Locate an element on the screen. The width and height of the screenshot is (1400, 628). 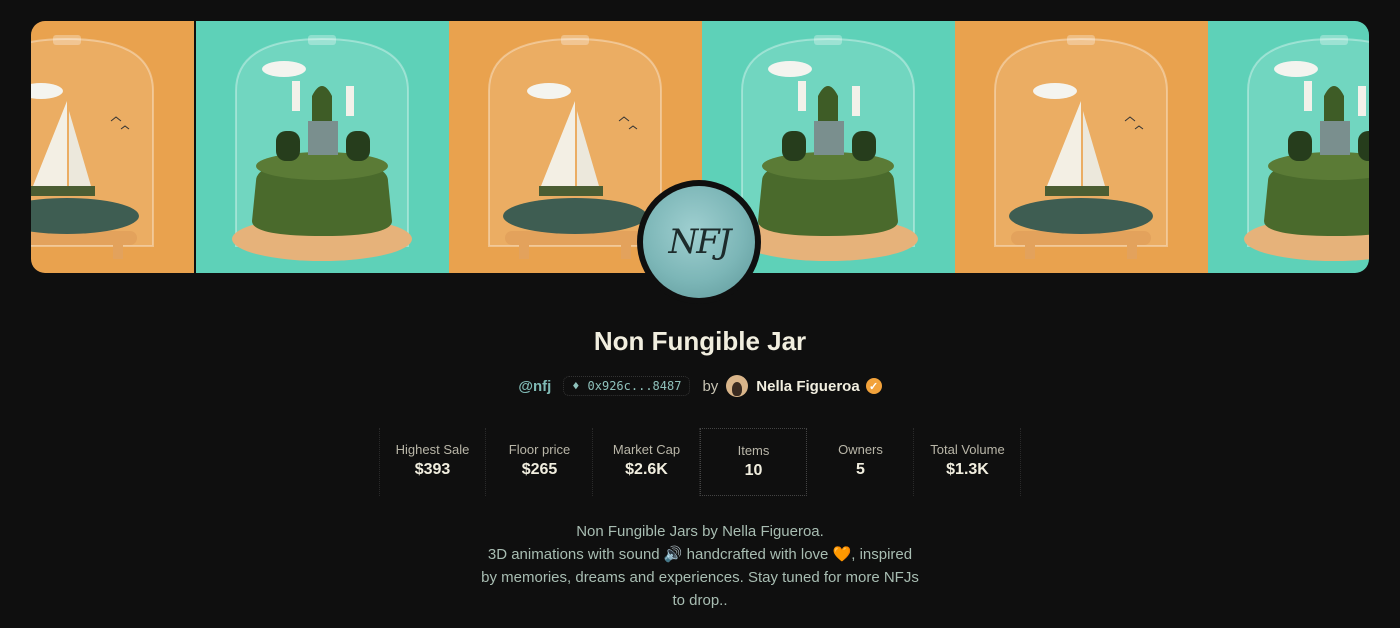
stat-label: Total Volume is located at coordinates (967, 449).